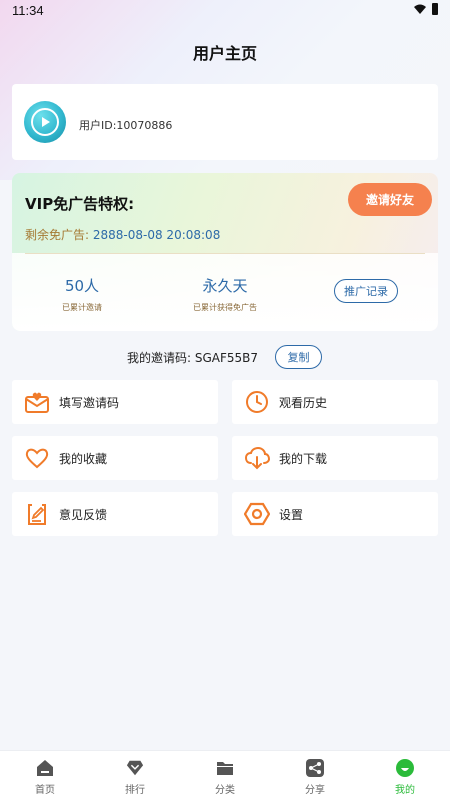  I want to click on play-icon, so click(45, 122).